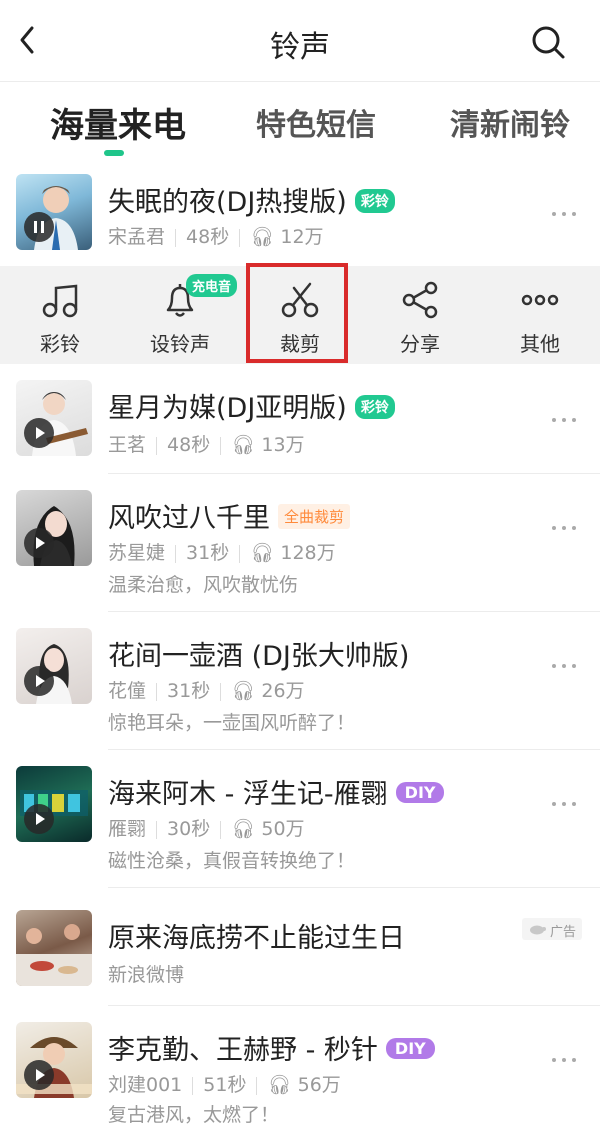 This screenshot has height=1139, width=600. I want to click on cailing-action-button: 彩铃, so click(60, 315).